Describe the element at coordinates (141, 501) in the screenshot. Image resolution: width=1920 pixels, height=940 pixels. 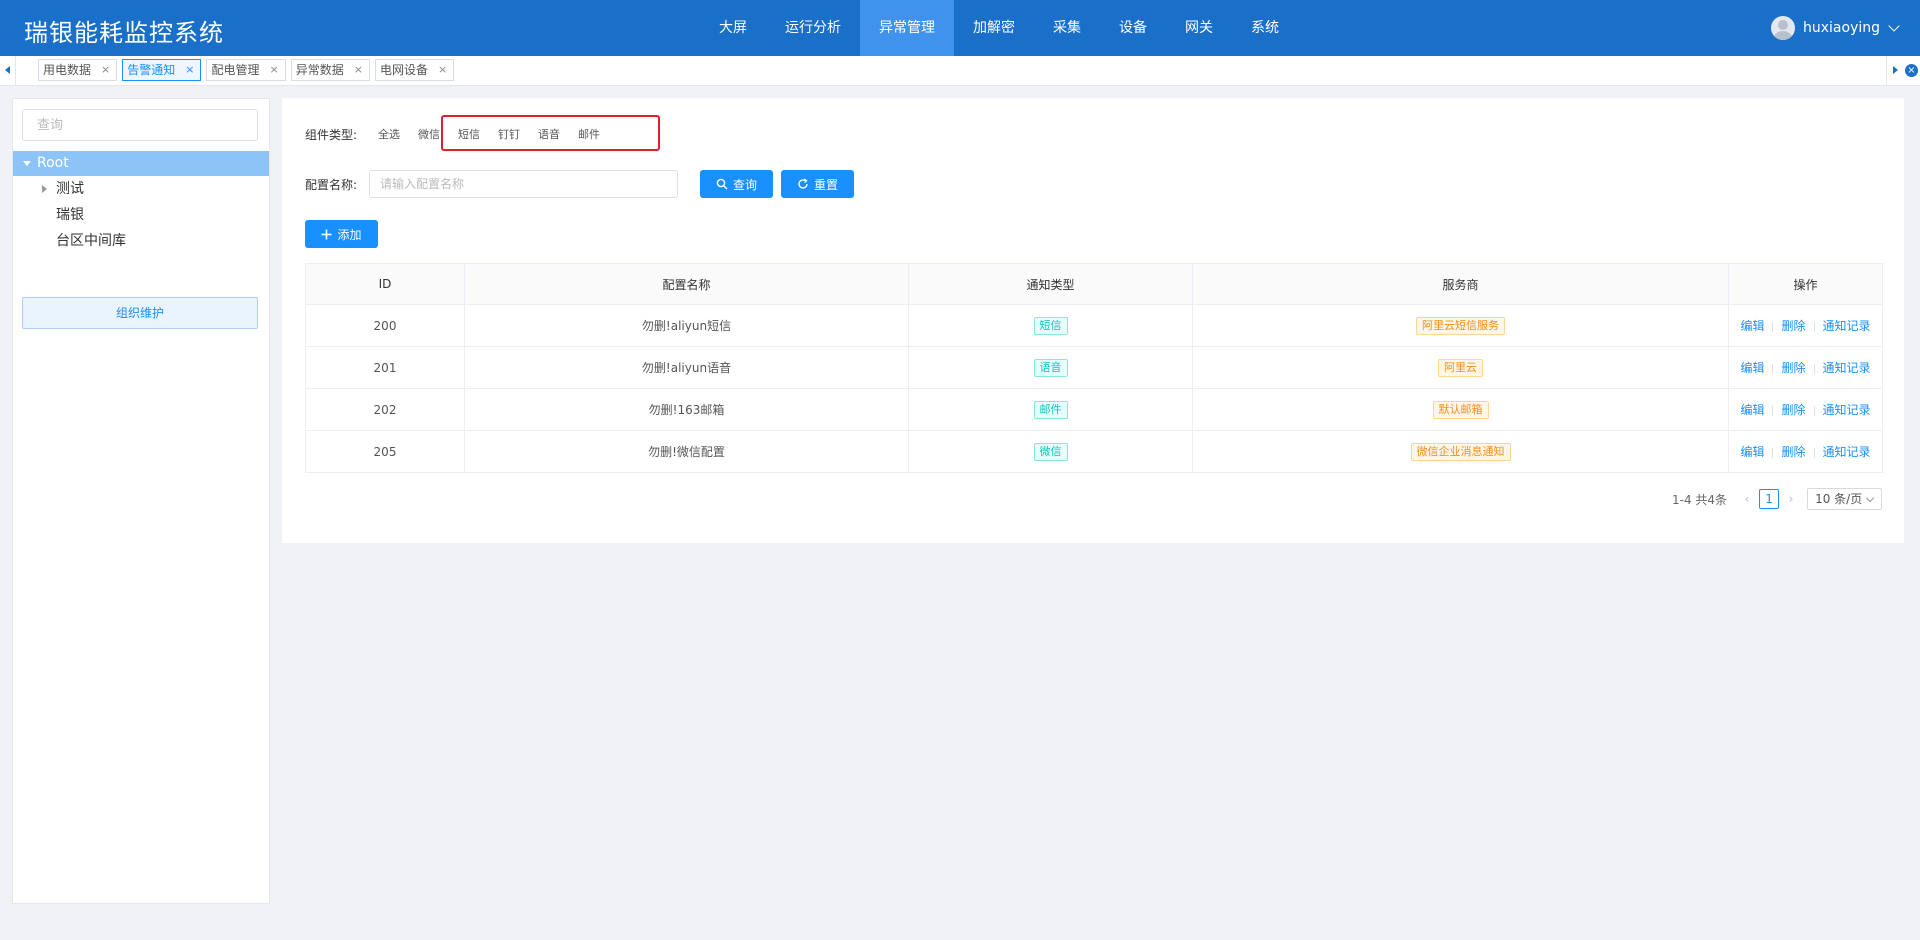
I see `org-tree-panel: Root 测试 瑞银 台区中间库 组织维护` at that location.